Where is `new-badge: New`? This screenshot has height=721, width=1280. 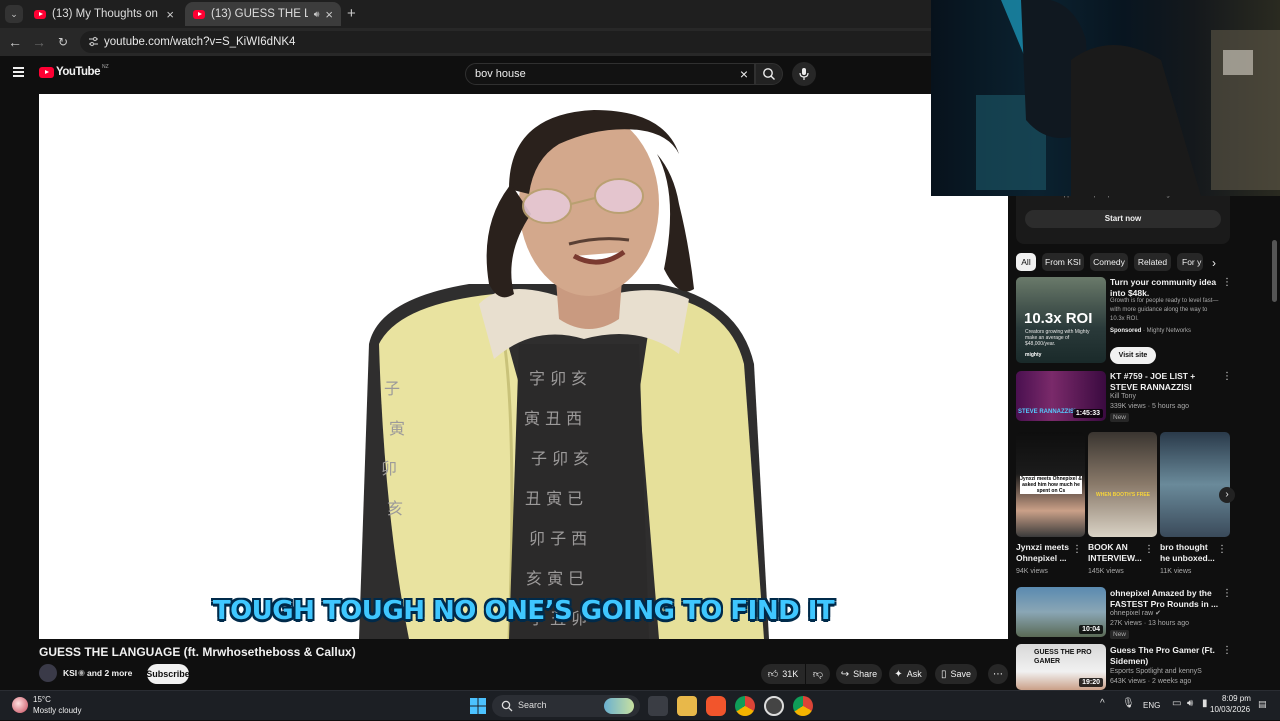 new-badge: New is located at coordinates (1120, 634).